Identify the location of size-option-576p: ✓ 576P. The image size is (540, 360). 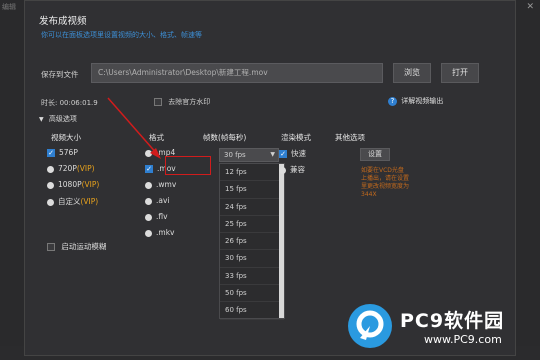
(62, 152).